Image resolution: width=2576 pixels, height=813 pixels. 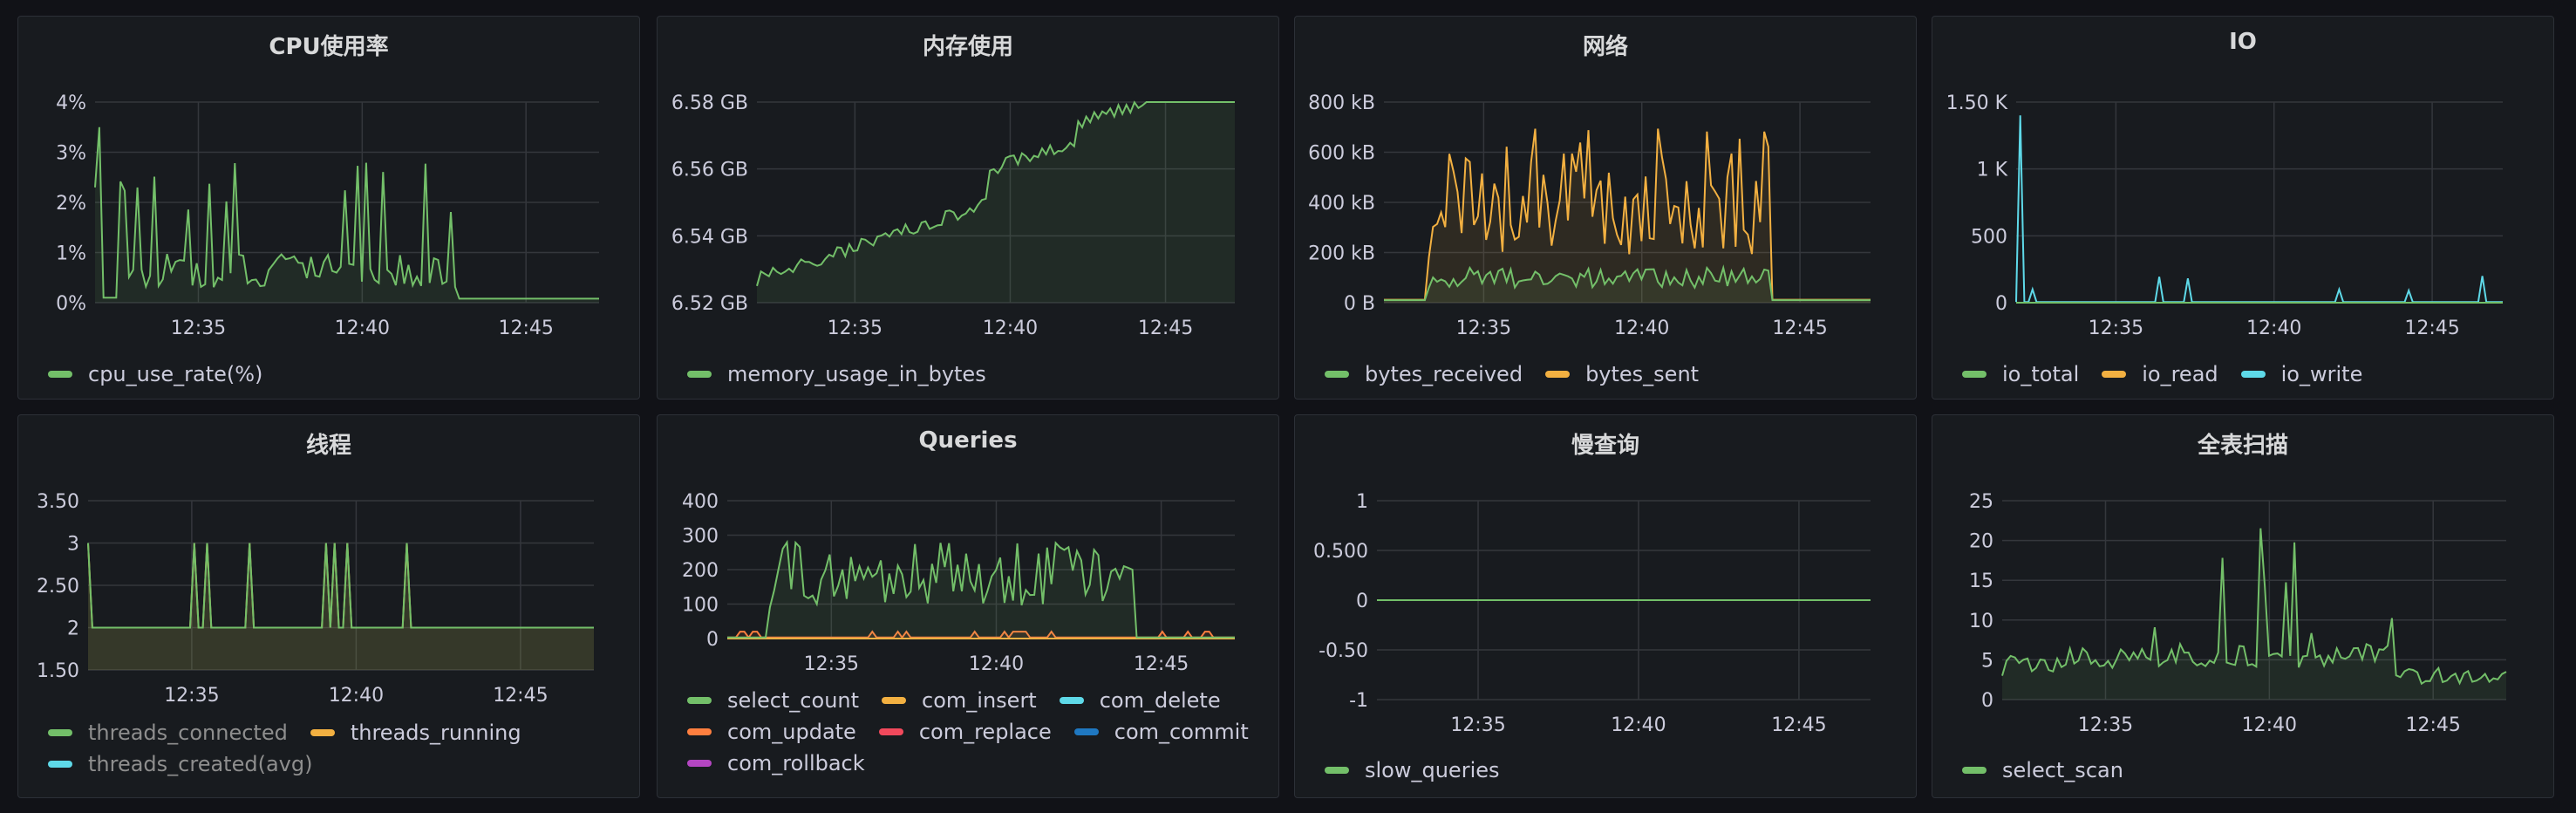 I want to click on legend-item-threads_running: threads_running, so click(x=415, y=733).